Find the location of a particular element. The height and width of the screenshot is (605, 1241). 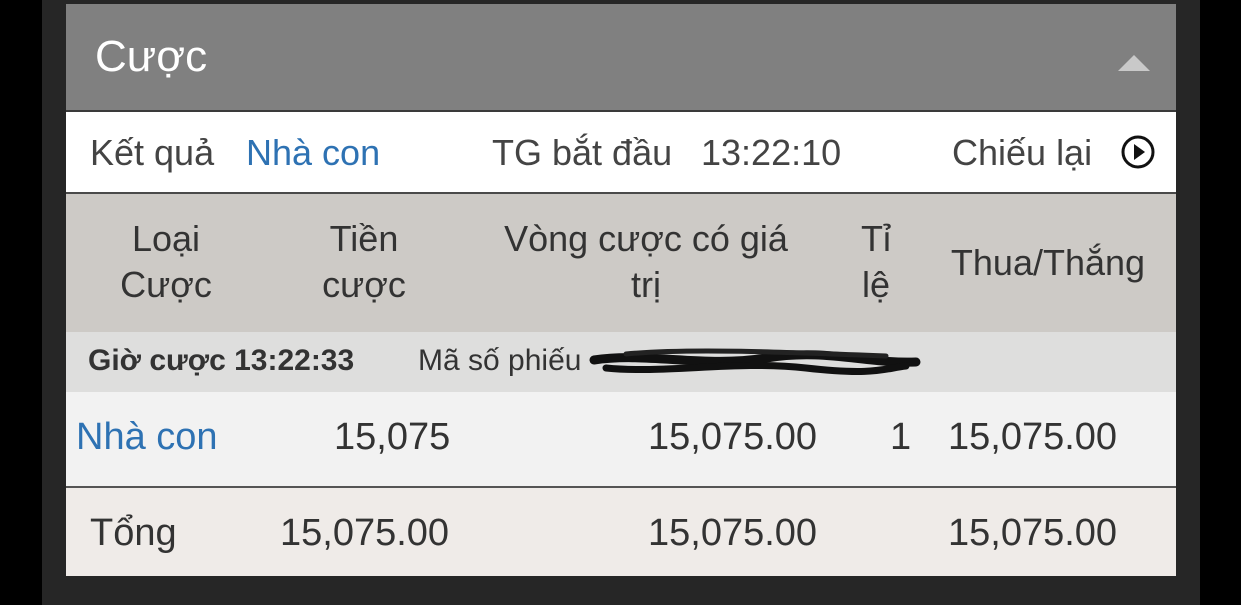

start-time-value: 13:22:10 is located at coordinates (771, 152).